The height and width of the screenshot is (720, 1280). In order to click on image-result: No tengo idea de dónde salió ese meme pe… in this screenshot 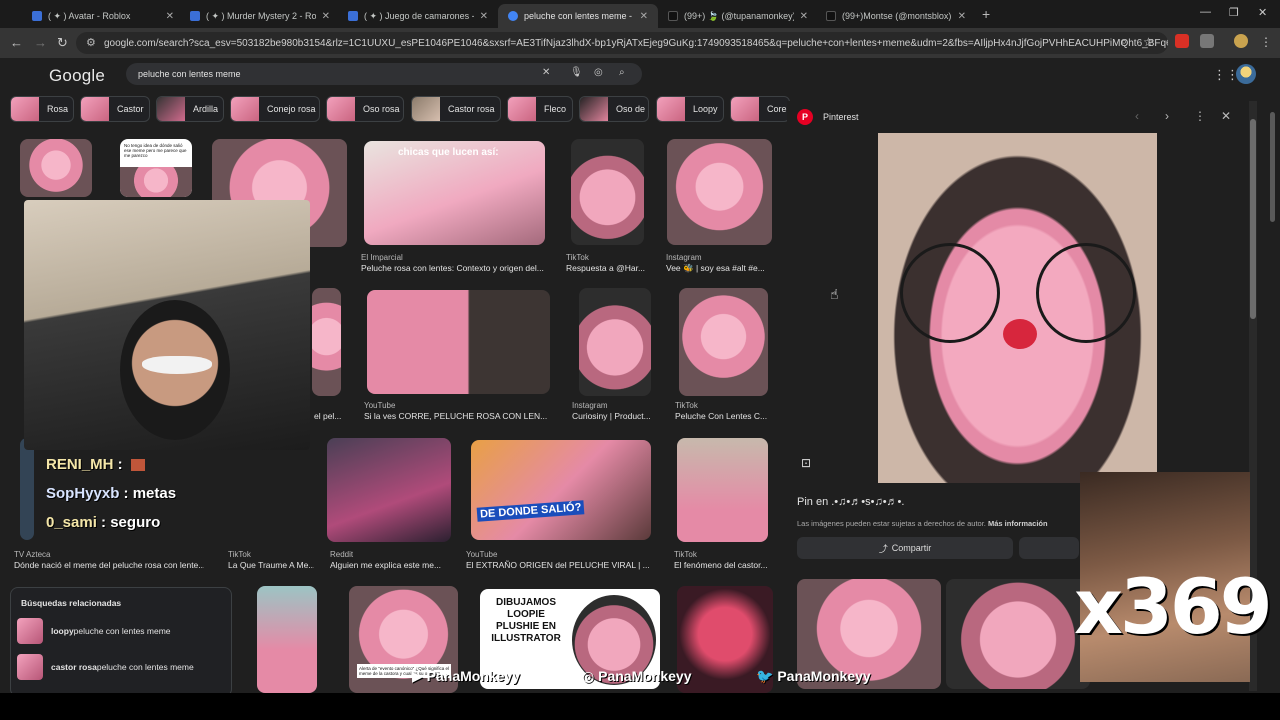, I will do `click(156, 168)`.